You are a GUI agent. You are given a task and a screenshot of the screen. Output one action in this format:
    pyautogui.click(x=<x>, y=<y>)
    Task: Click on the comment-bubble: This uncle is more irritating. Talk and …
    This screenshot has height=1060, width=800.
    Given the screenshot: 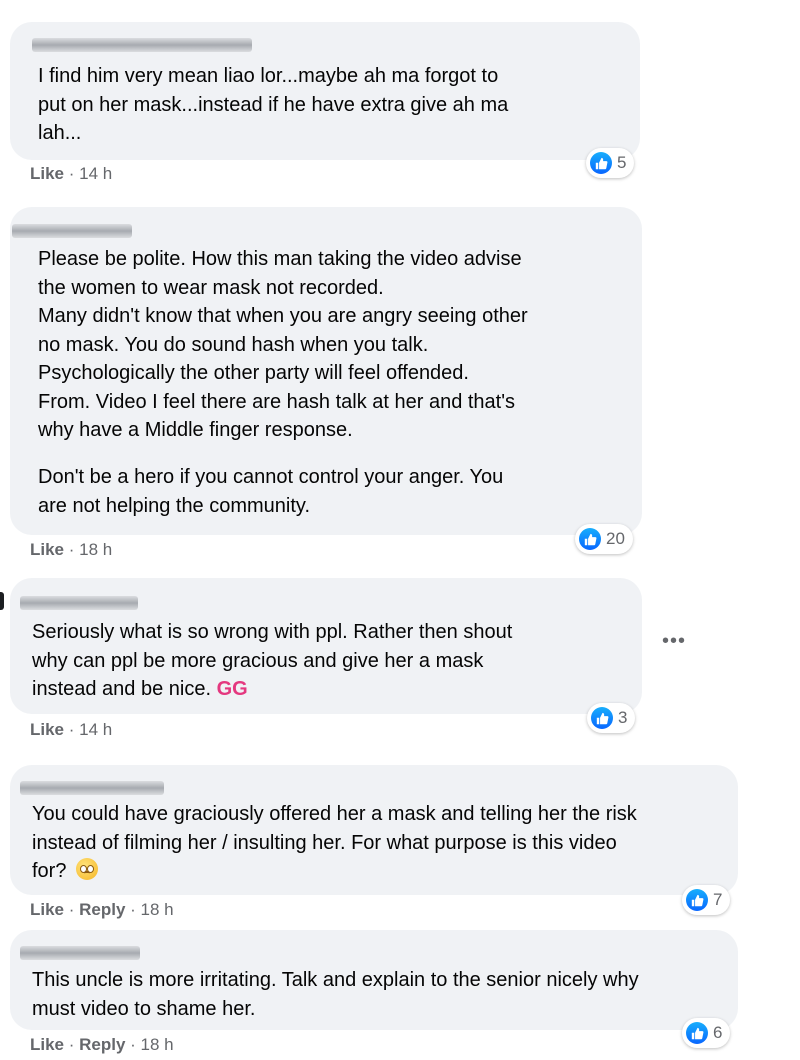 What is the action you would take?
    pyautogui.click(x=374, y=980)
    